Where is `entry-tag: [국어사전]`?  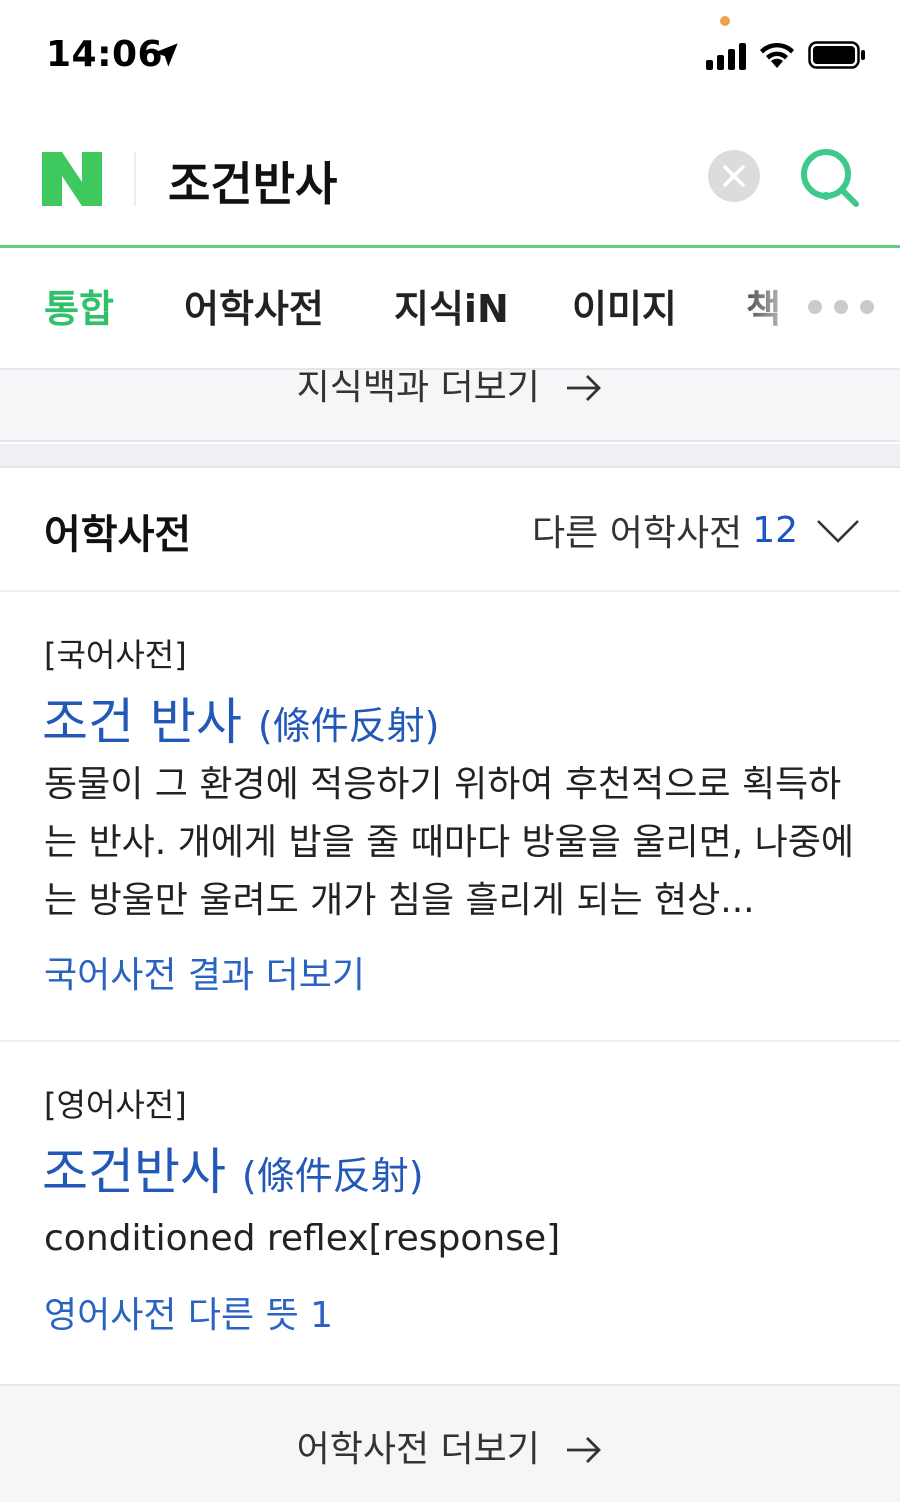 entry-tag: [국어사전] is located at coordinates (115, 655).